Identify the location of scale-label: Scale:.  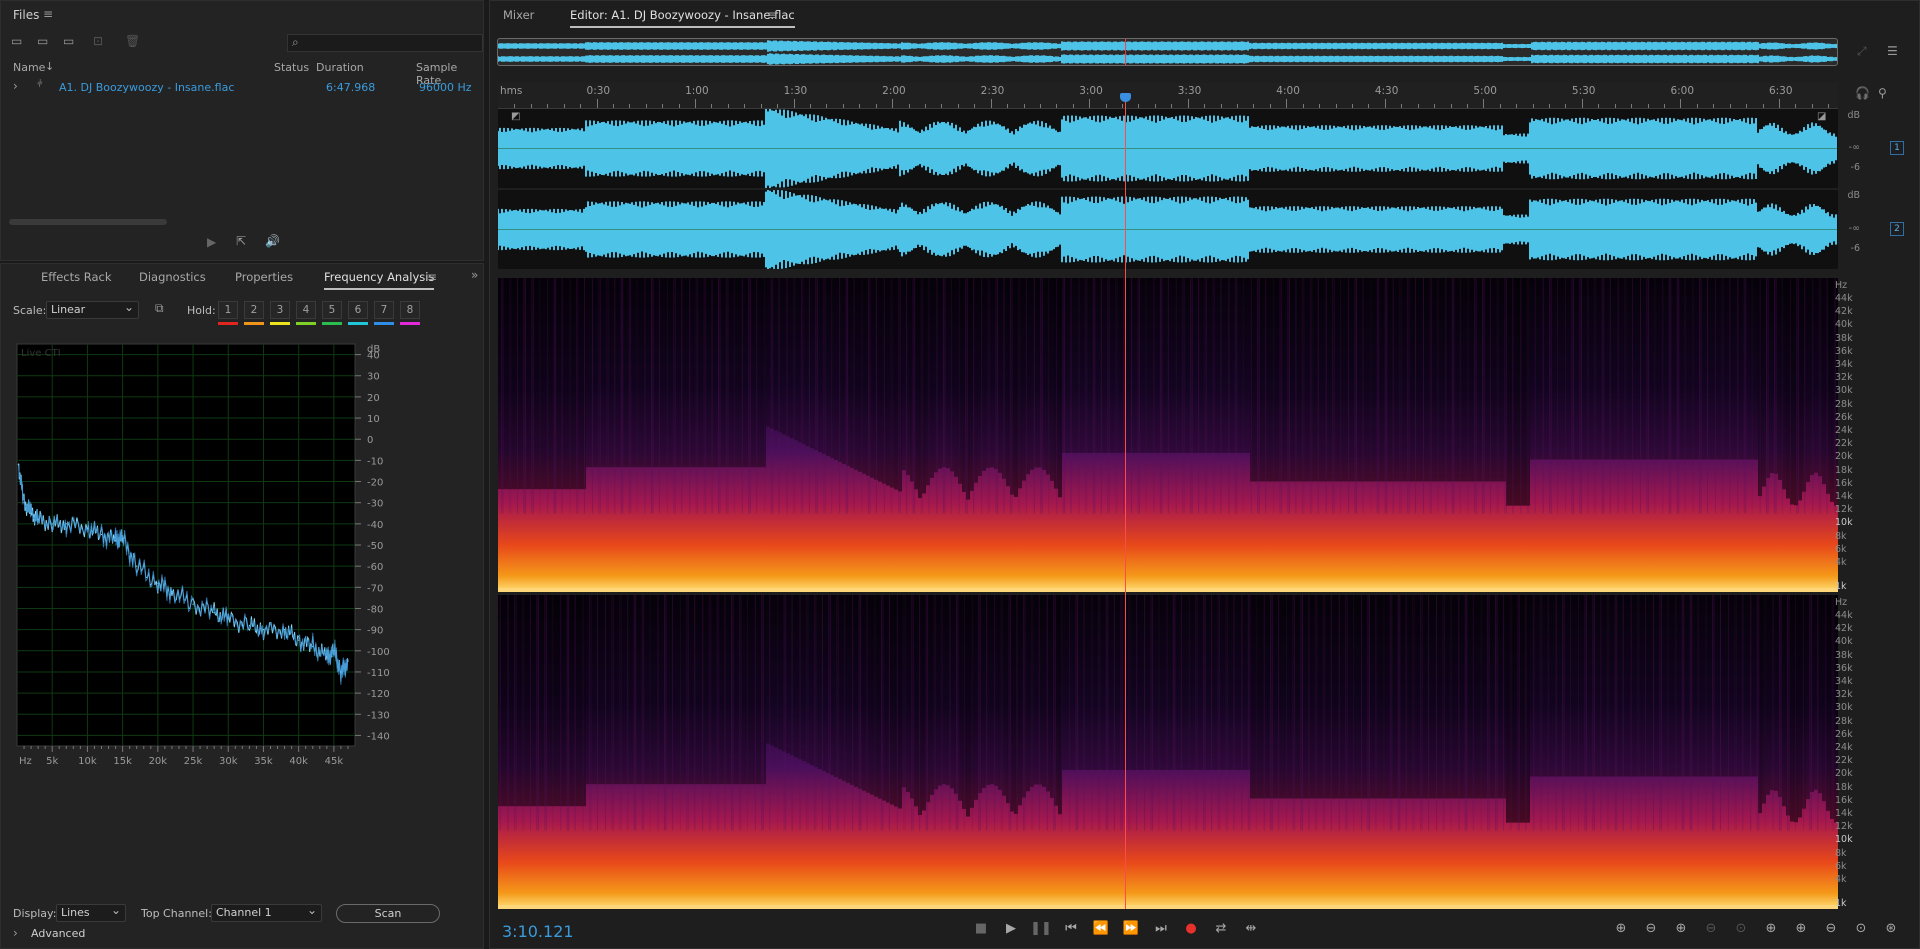
(30, 310).